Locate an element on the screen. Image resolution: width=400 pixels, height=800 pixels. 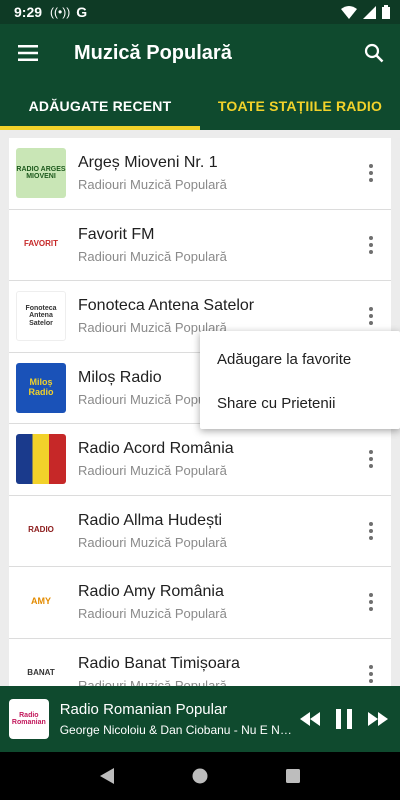
status-right is located at coordinates (365, 12).